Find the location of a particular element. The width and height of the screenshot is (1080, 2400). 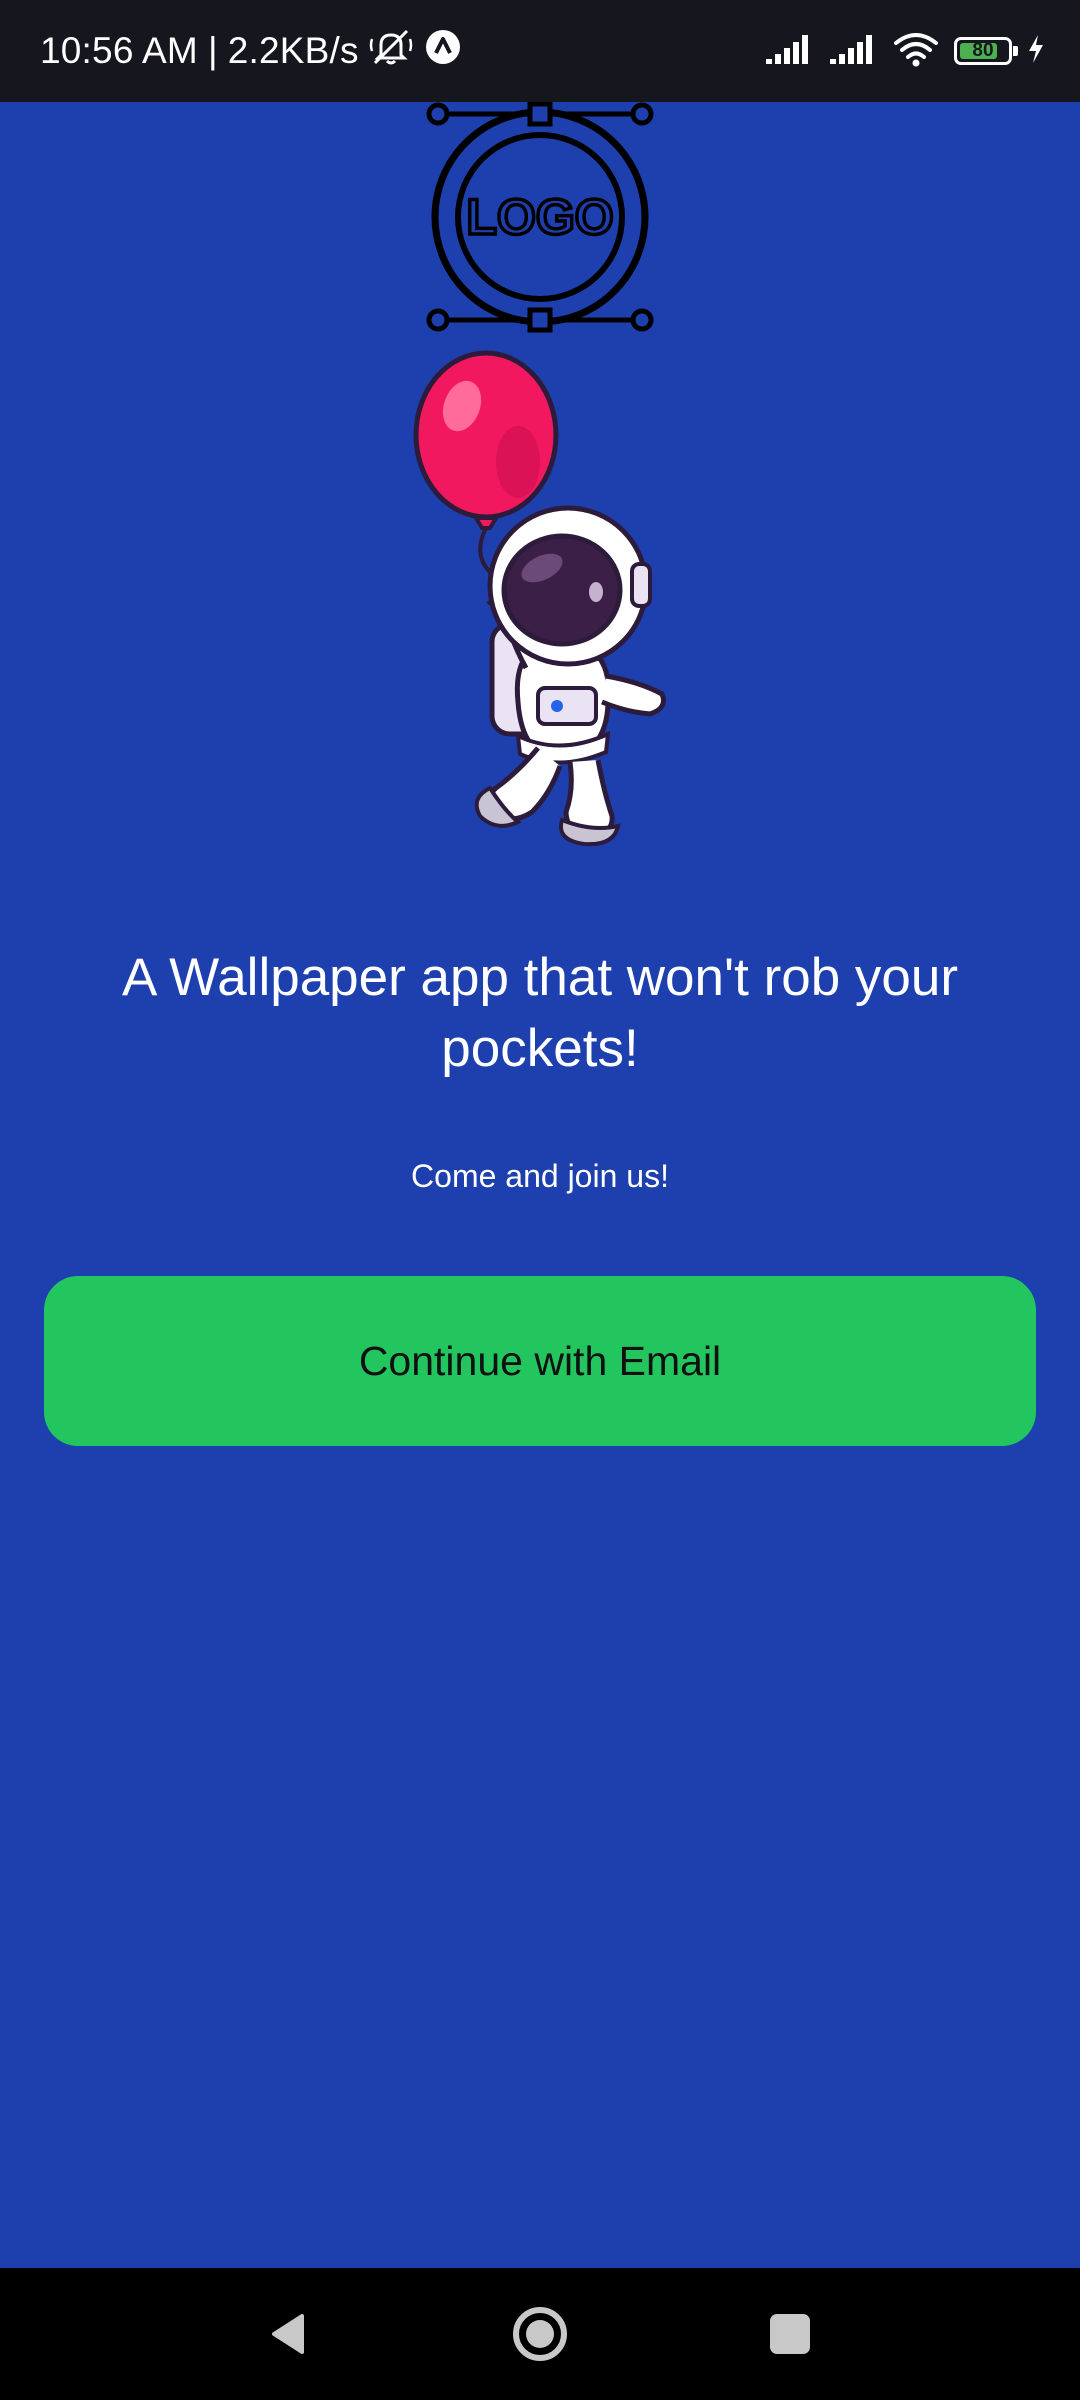

astronaut-balloon-illustration is located at coordinates (539, 598).